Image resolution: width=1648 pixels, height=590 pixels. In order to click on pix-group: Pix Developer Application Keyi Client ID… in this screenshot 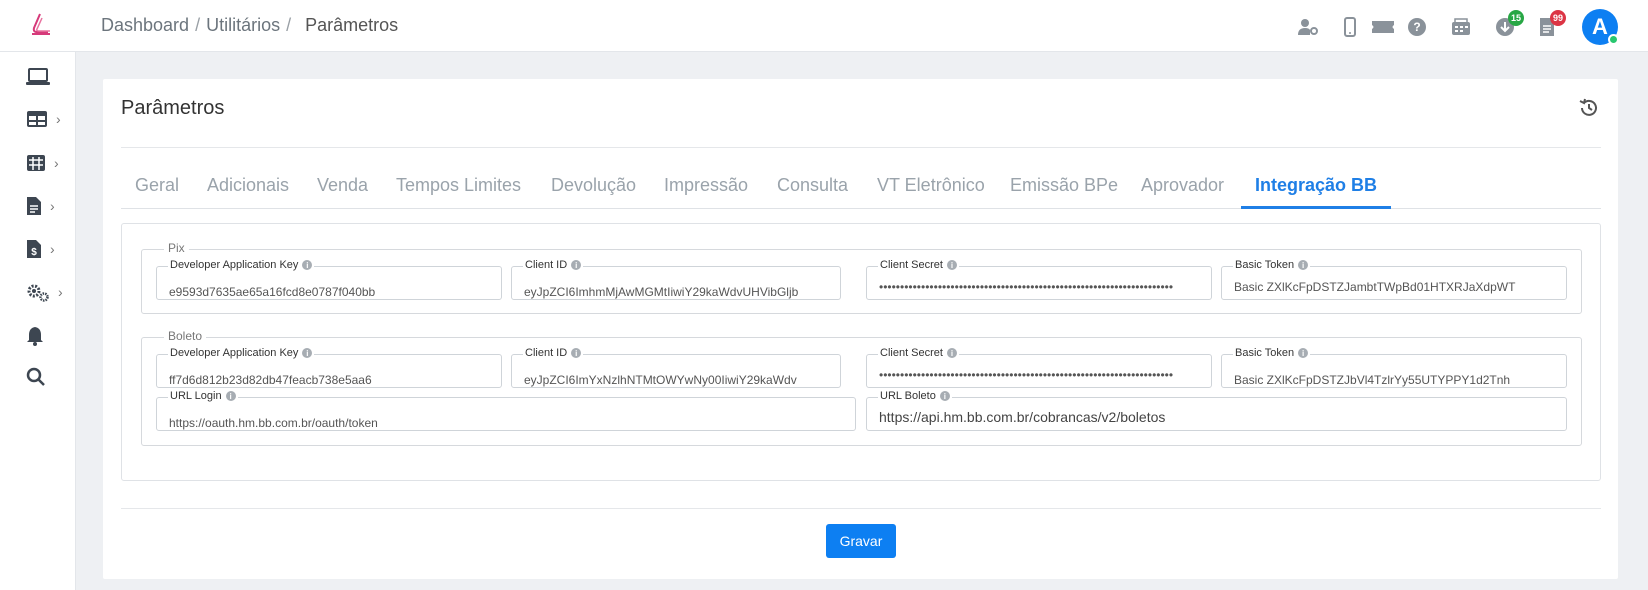, I will do `click(861, 277)`.